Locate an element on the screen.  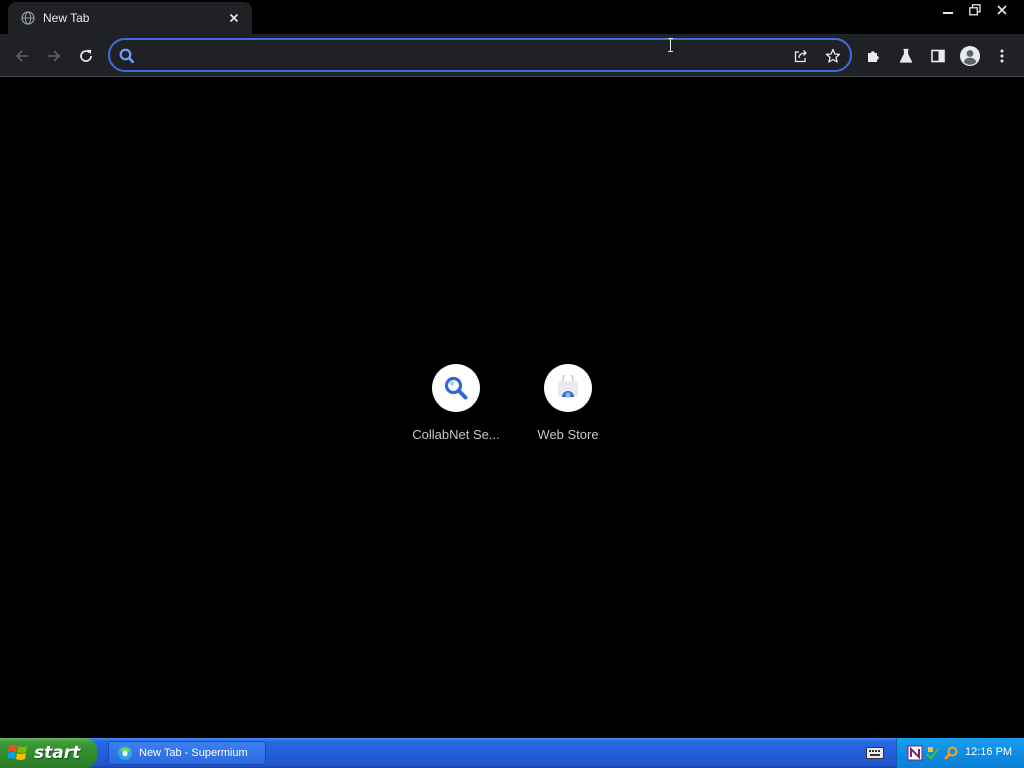
network-icon is located at coordinates (933, 753).